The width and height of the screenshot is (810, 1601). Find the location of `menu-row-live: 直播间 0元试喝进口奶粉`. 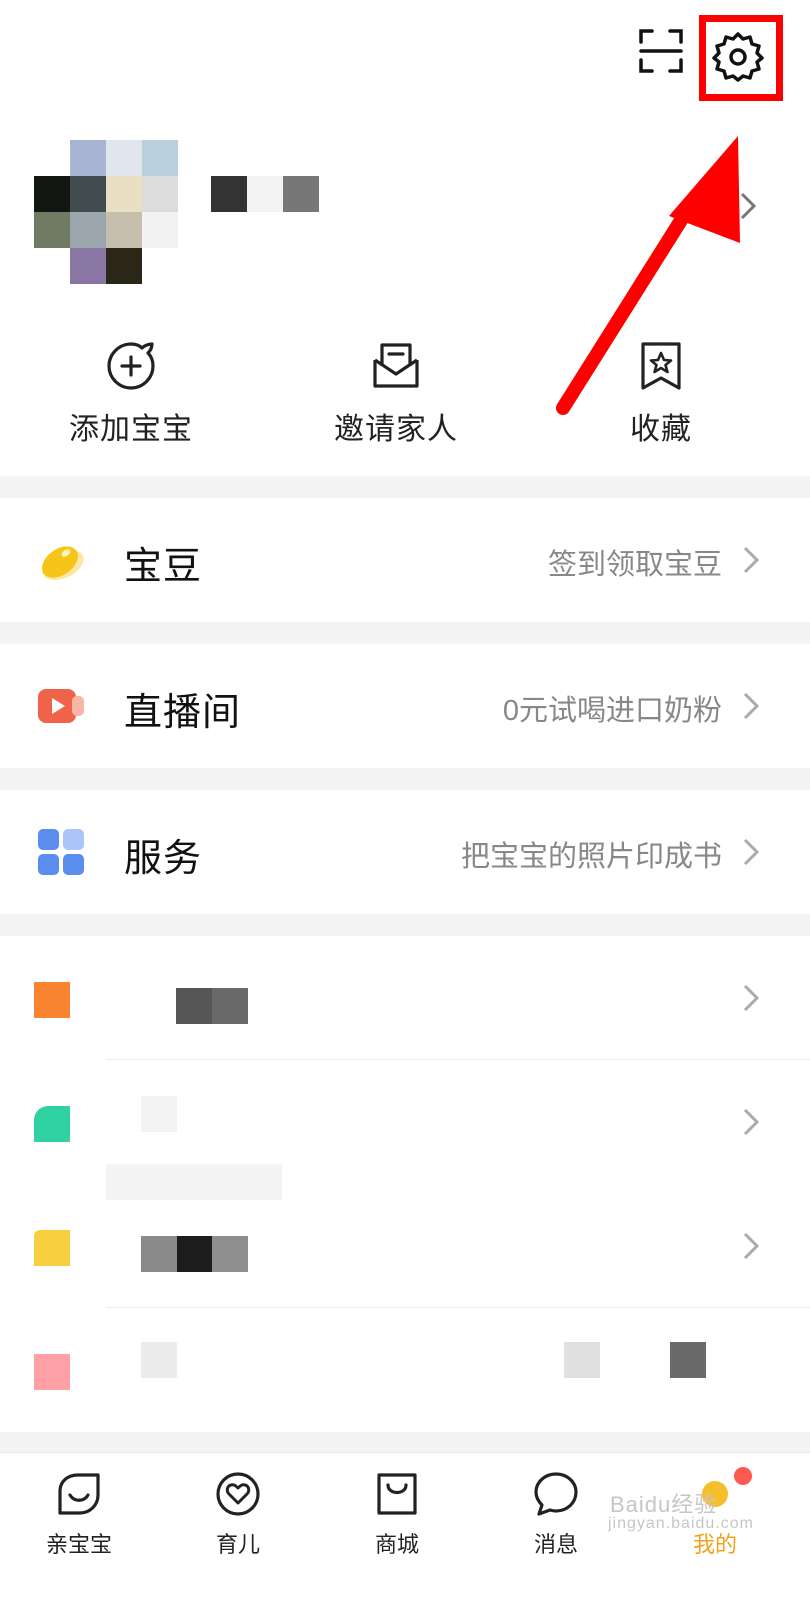

menu-row-live: 直播间 0元试喝进口奶粉 is located at coordinates (405, 706).